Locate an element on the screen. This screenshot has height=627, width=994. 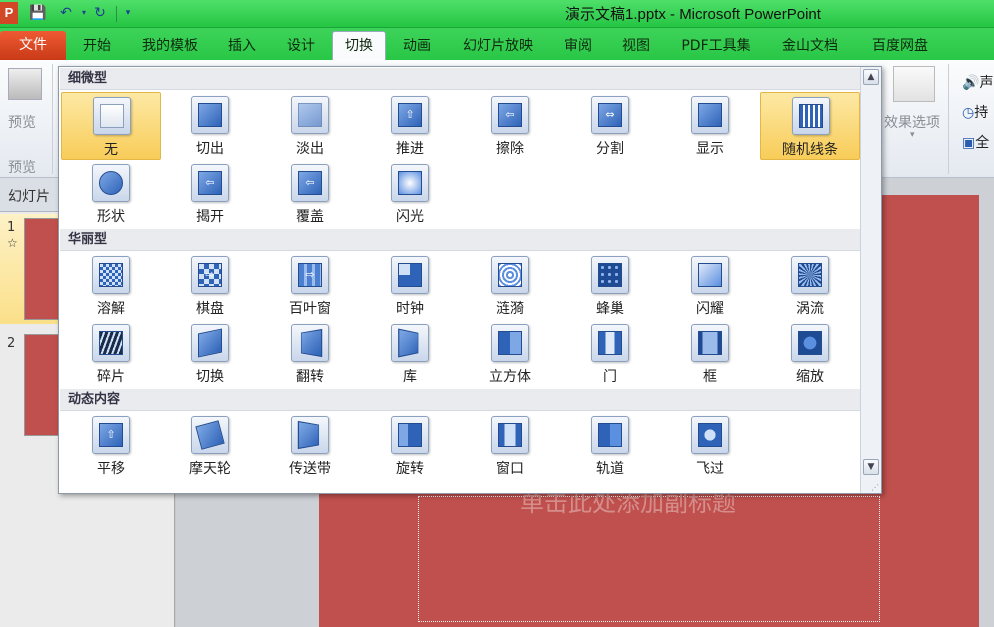
tab-kingsoft-docs: 金山文档 is located at coordinates (810, 46).